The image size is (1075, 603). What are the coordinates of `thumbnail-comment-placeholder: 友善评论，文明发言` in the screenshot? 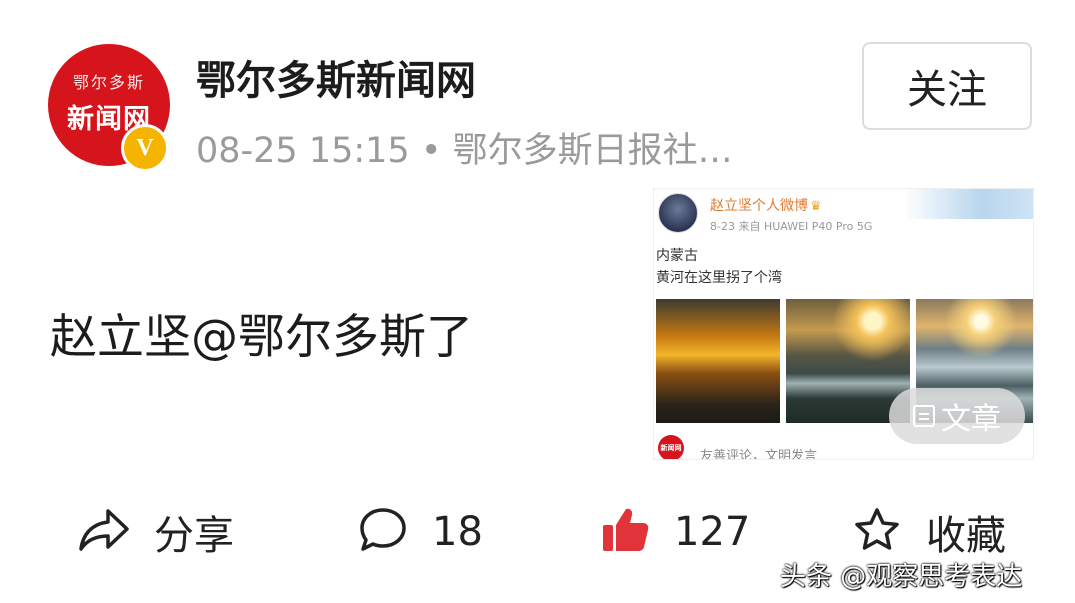 It's located at (759, 454).